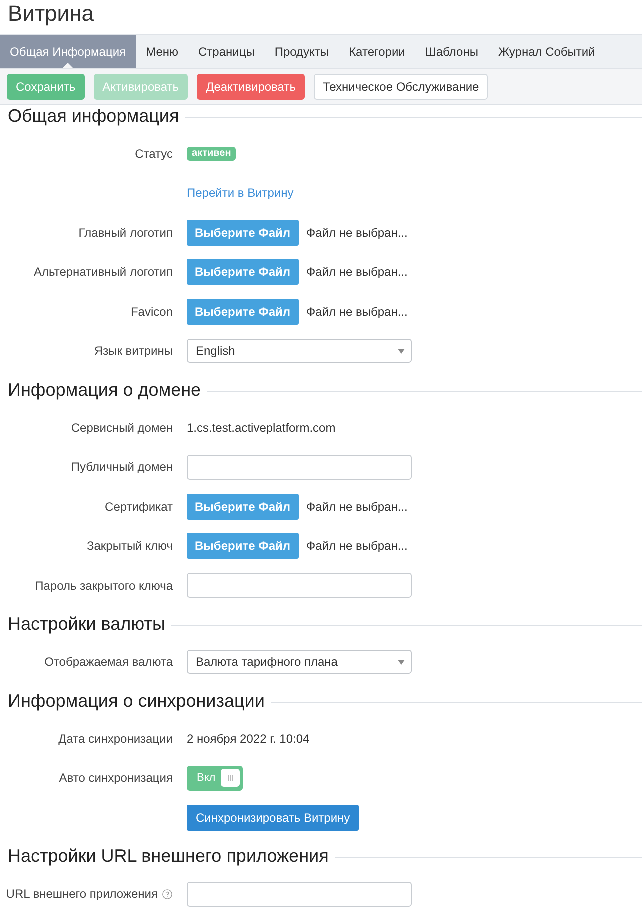 This screenshot has width=642, height=917. What do you see at coordinates (103, 272) in the screenshot?
I see `field-label: Альтернативный логотип` at bounding box center [103, 272].